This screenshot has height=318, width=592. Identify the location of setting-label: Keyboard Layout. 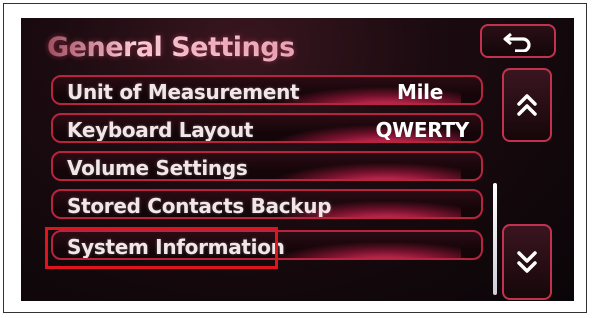
(160, 130).